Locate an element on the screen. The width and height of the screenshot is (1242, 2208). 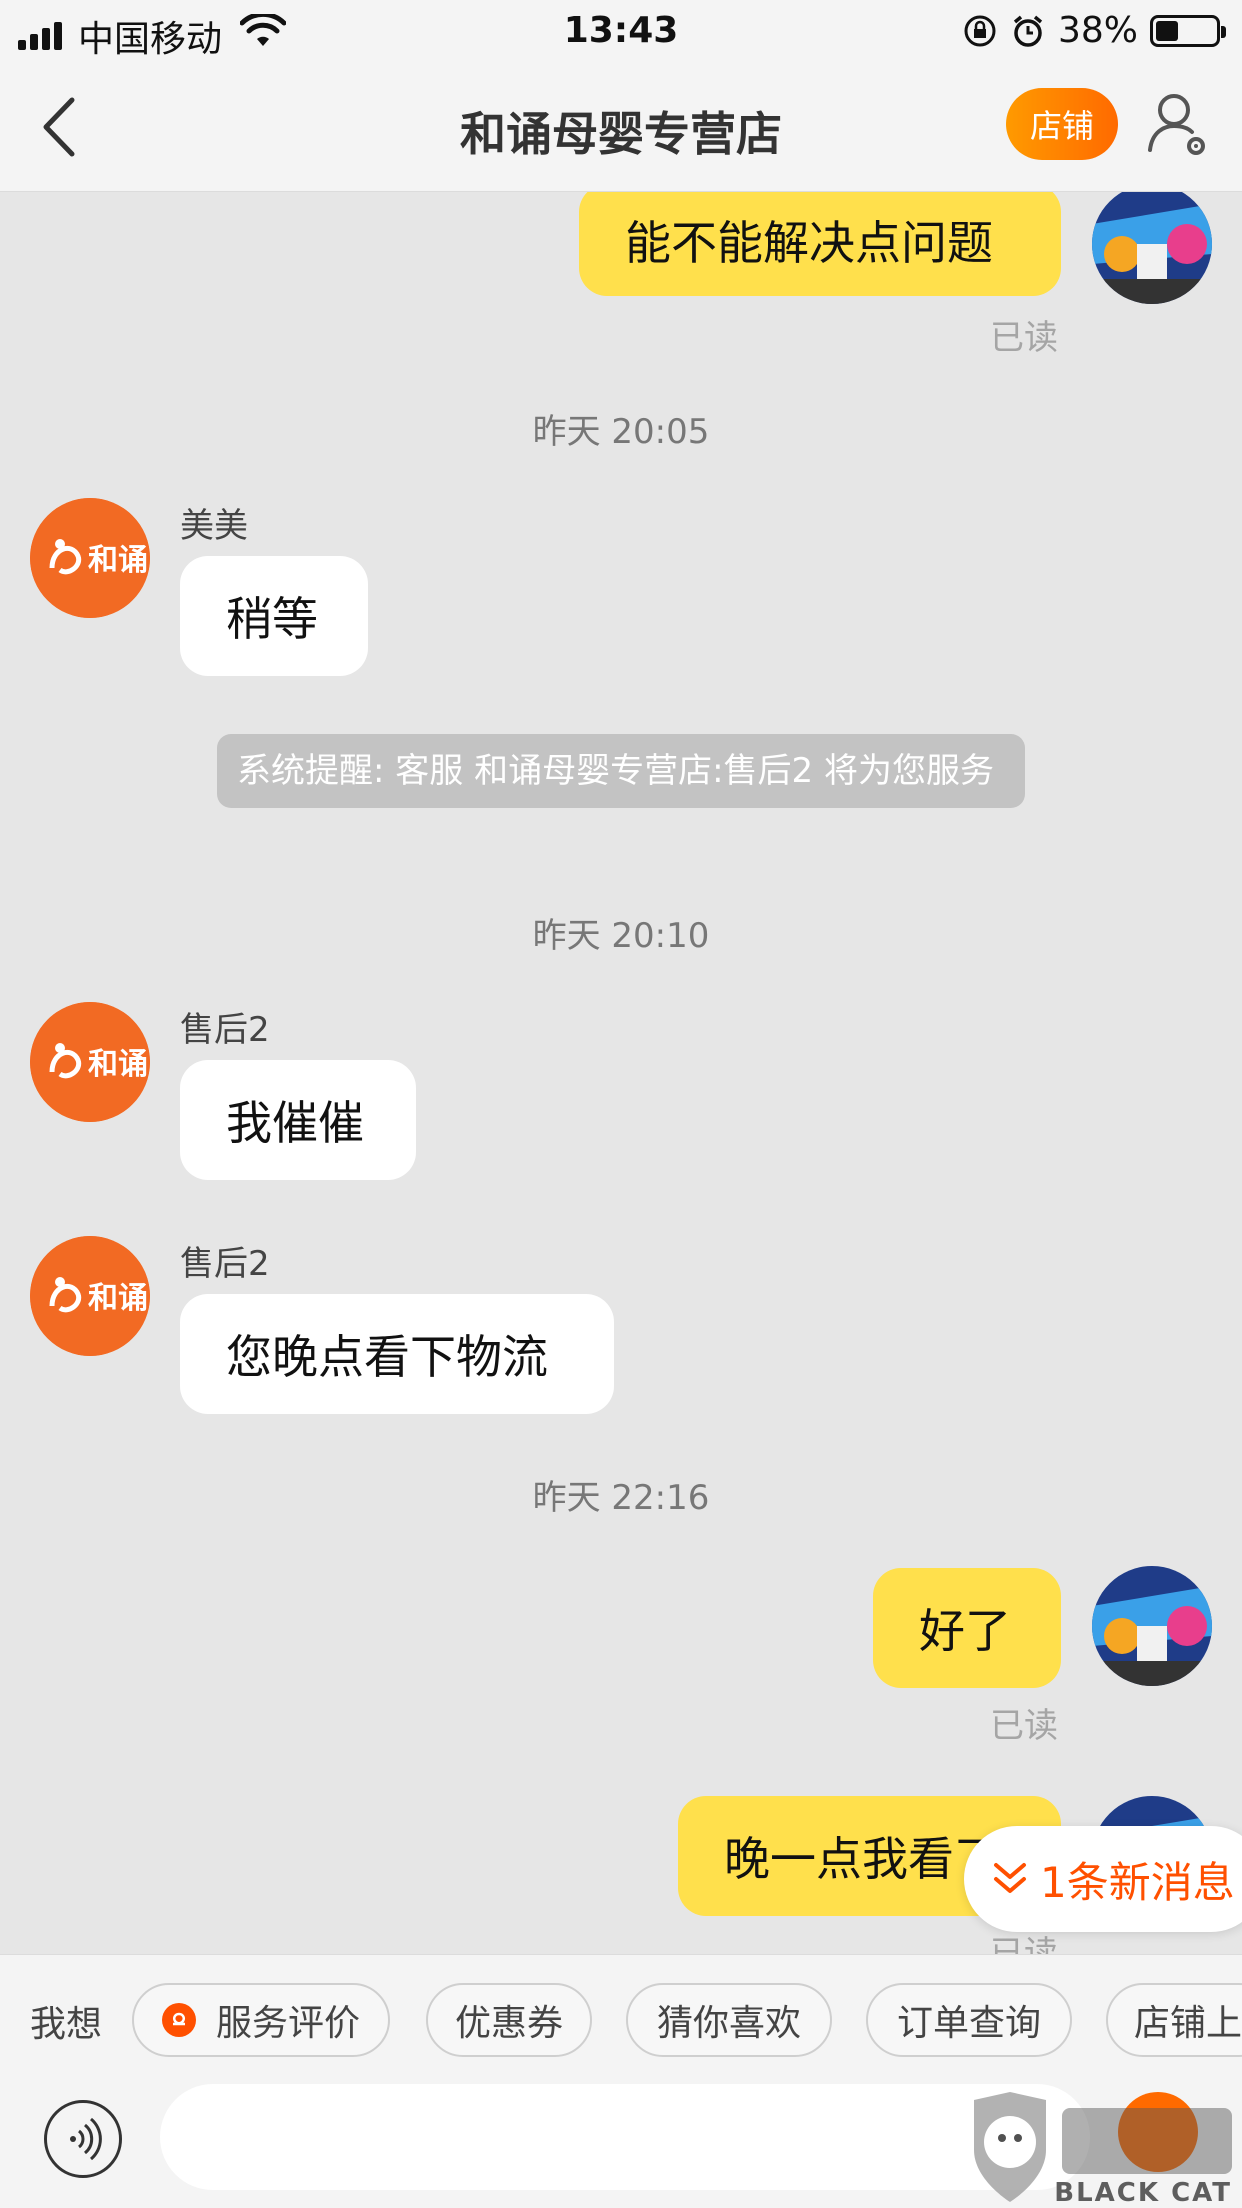
chip-guess-you-like: 猜你喜欢 is located at coordinates (729, 2020).